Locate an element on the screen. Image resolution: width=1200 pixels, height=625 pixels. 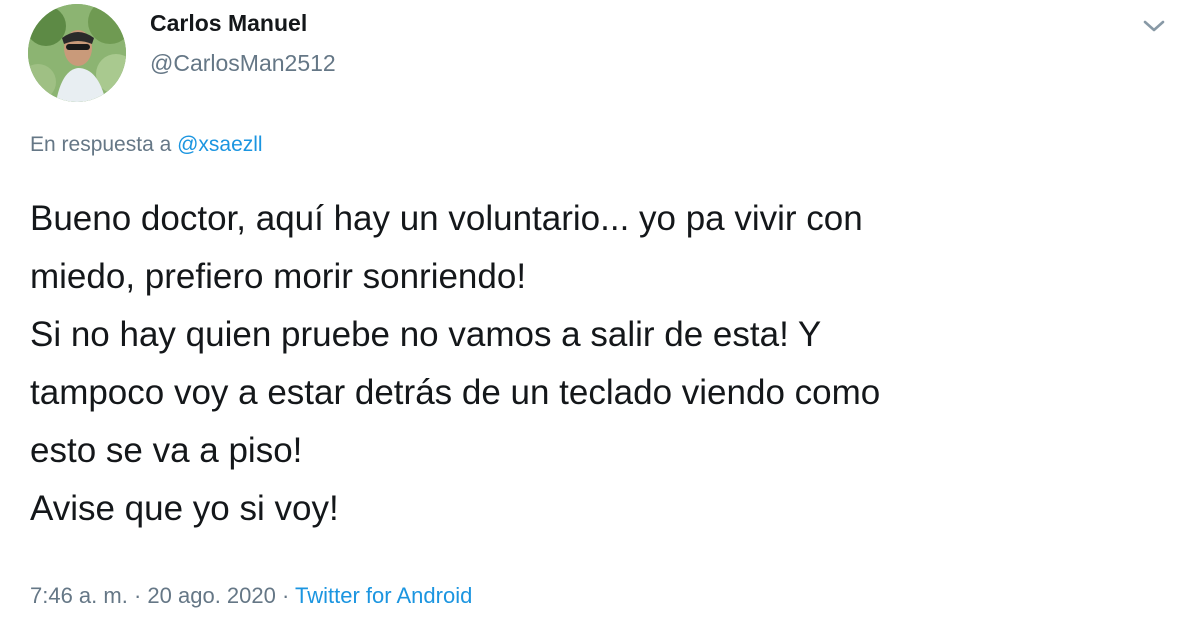
tweet-source-link: Twitter for Android is located at coordinates (383, 595).